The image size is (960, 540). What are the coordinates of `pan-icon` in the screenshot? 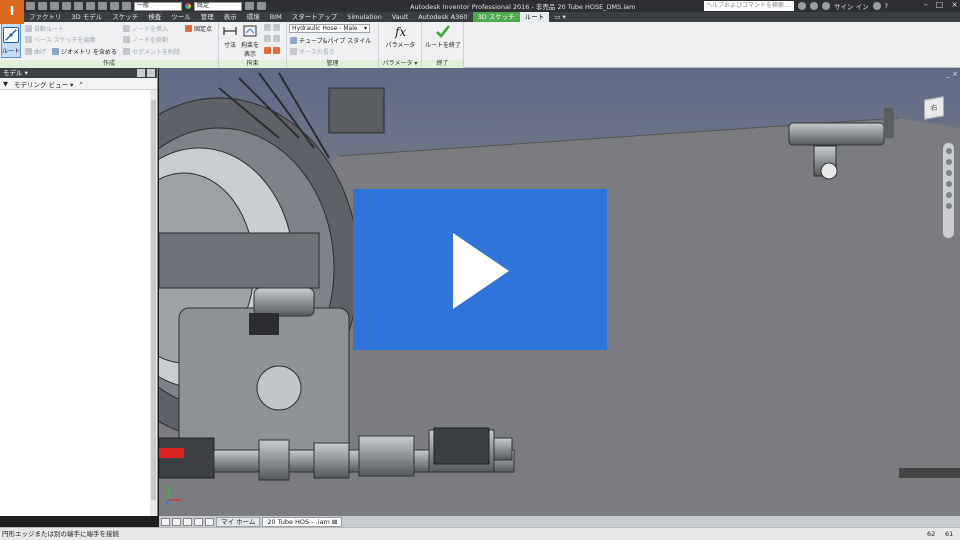 It's located at (948, 162).